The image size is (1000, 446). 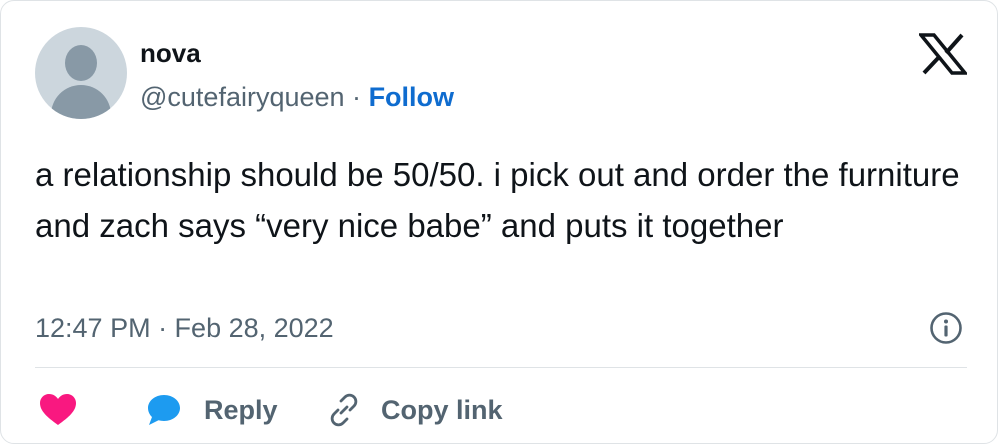 I want to click on copy-link-label: Copy link, so click(x=442, y=410).